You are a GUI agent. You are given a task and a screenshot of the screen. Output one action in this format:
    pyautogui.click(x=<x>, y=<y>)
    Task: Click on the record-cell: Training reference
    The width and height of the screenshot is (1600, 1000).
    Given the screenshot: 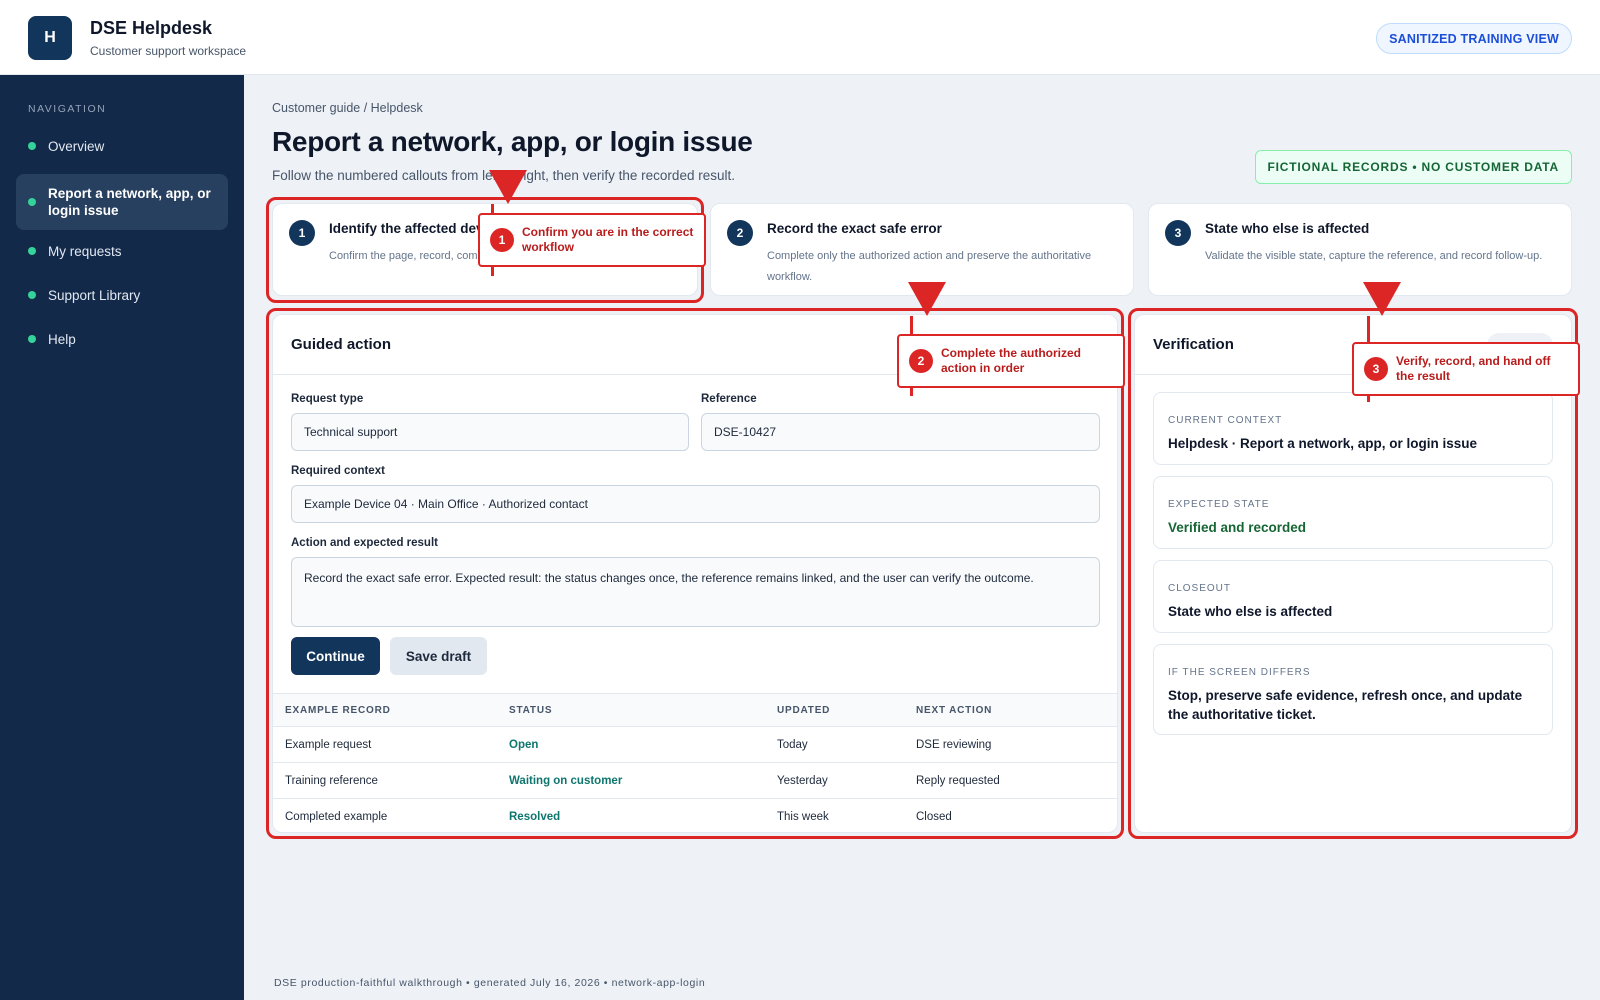 What is the action you would take?
    pyautogui.click(x=391, y=780)
    